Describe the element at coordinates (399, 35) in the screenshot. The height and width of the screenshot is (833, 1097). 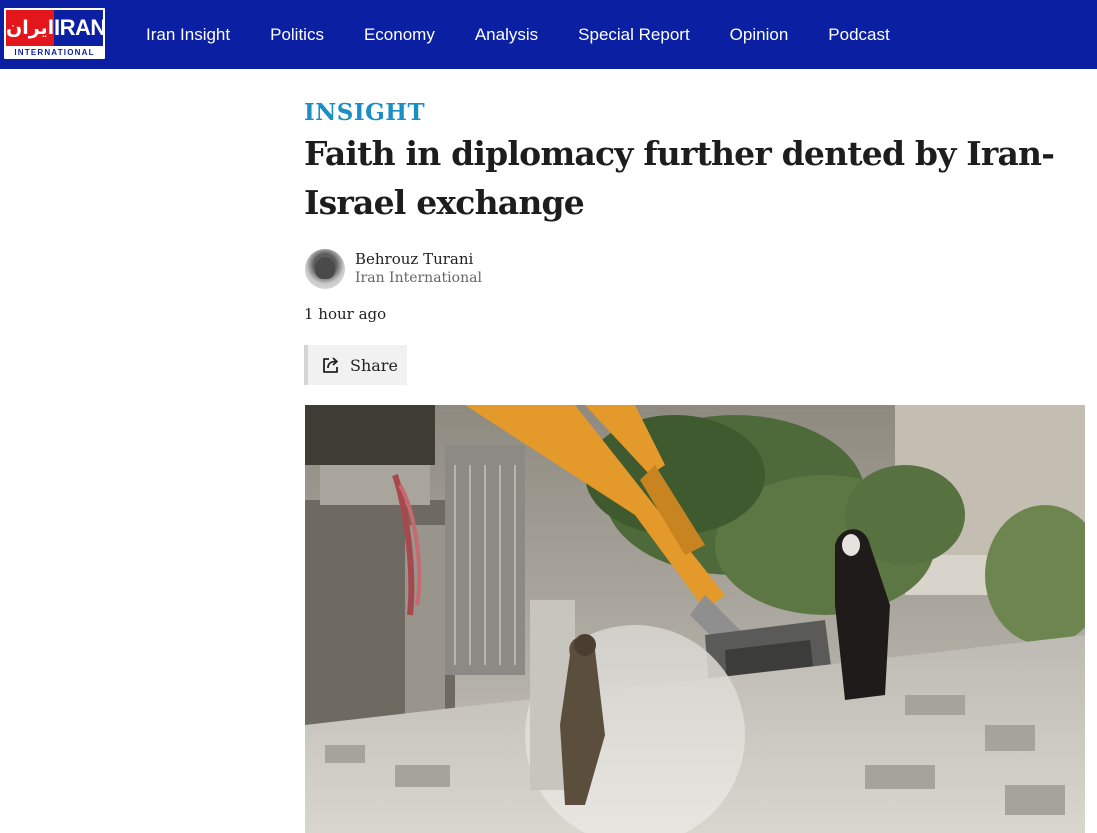
I see `nav-item-economy: Economy` at that location.